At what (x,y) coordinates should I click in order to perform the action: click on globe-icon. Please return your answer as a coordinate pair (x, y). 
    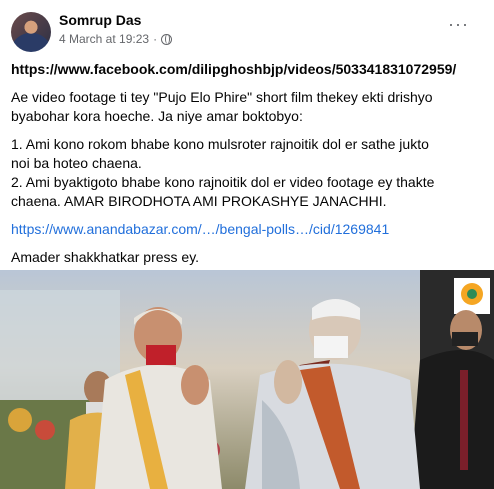
    Looking at the image, I should click on (167, 39).